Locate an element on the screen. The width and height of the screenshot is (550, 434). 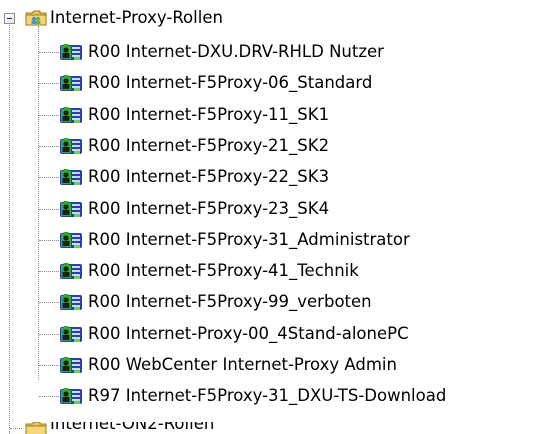
tree-node-child: R00 Internet-F5Proxy-22_SK3 is located at coordinates (195, 177).